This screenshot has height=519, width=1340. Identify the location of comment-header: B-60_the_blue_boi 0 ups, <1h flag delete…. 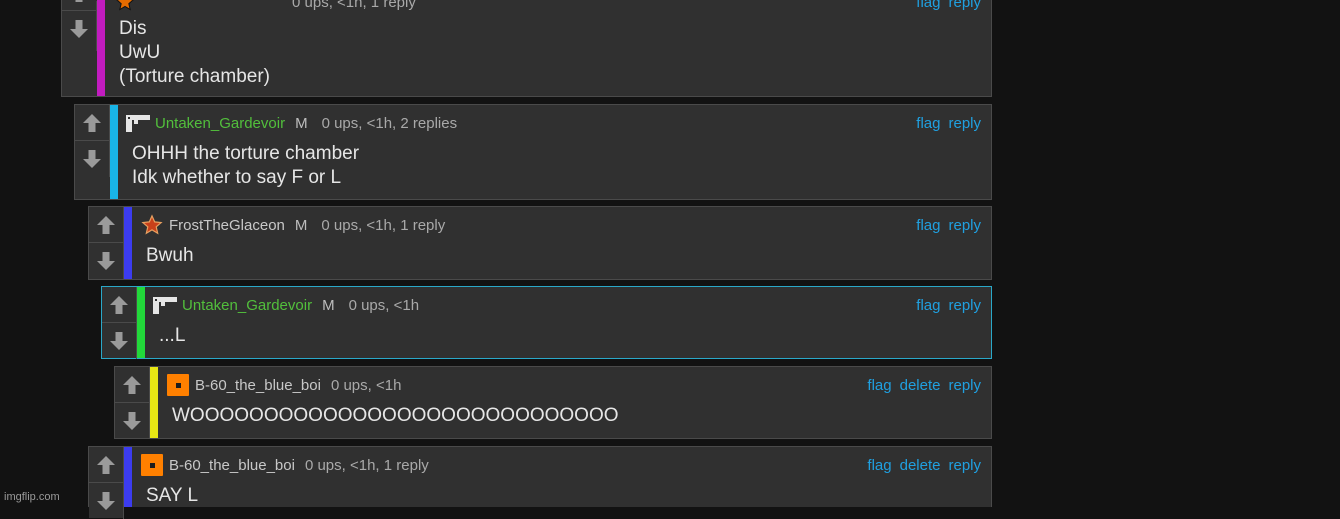
(569, 385).